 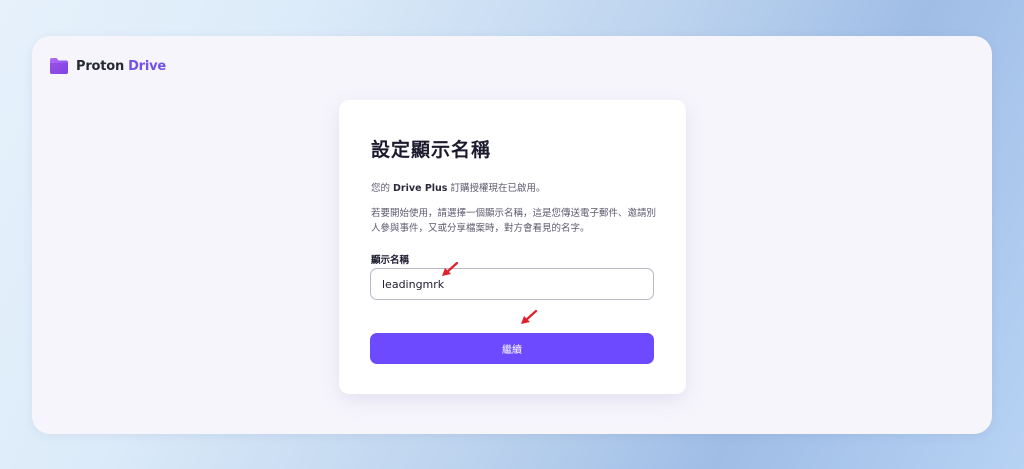 What do you see at coordinates (147, 66) in the screenshot?
I see `brand-name-drive: Drive` at bounding box center [147, 66].